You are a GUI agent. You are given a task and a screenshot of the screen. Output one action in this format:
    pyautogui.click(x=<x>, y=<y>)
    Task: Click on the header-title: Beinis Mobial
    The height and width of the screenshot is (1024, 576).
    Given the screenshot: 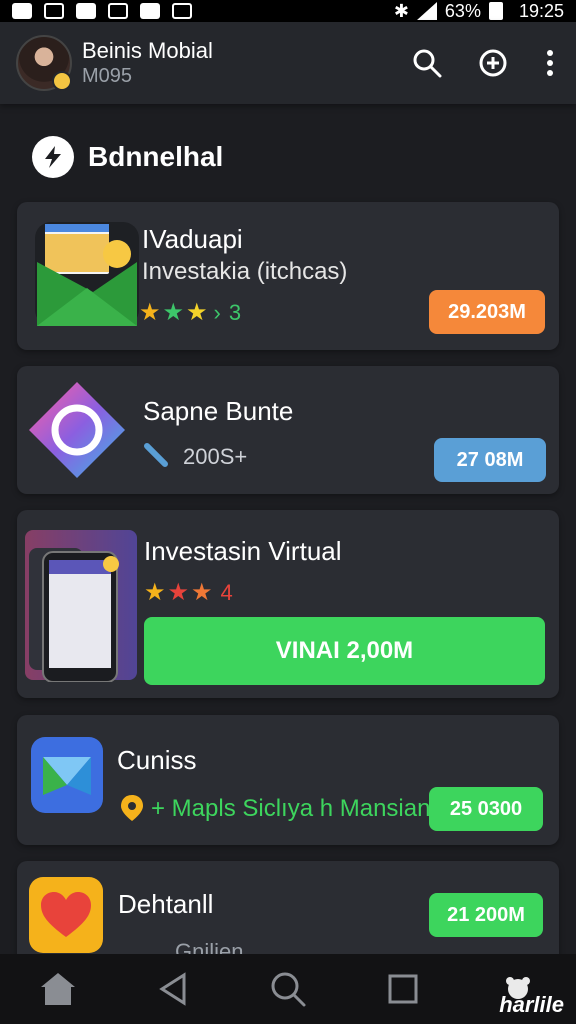 What is the action you would take?
    pyautogui.click(x=147, y=50)
    